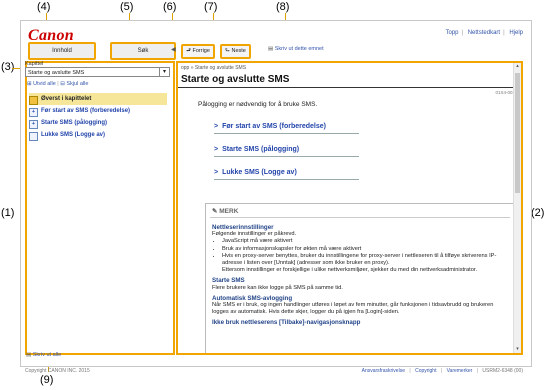  Describe the element at coordinates (164, 72) in the screenshot. I see `chevron-down-icon: ▾` at that location.